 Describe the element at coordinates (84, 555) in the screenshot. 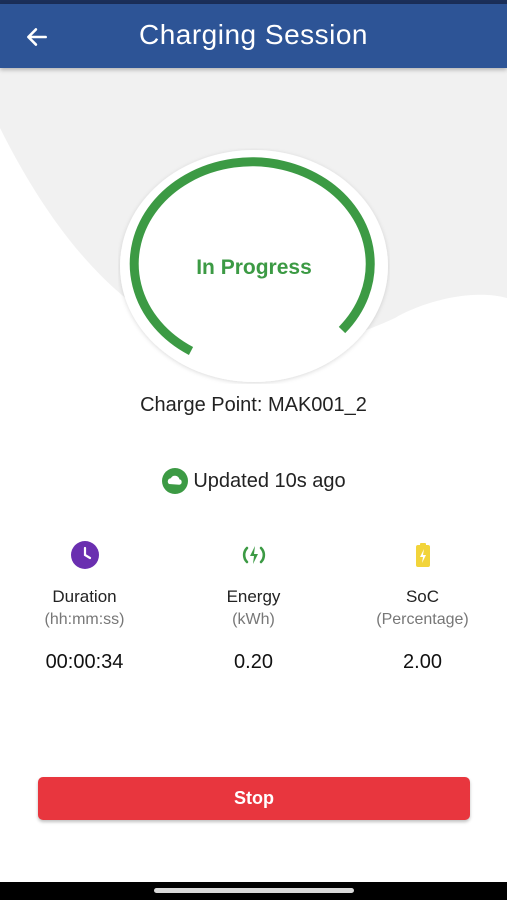

I see `clock-icon` at that location.